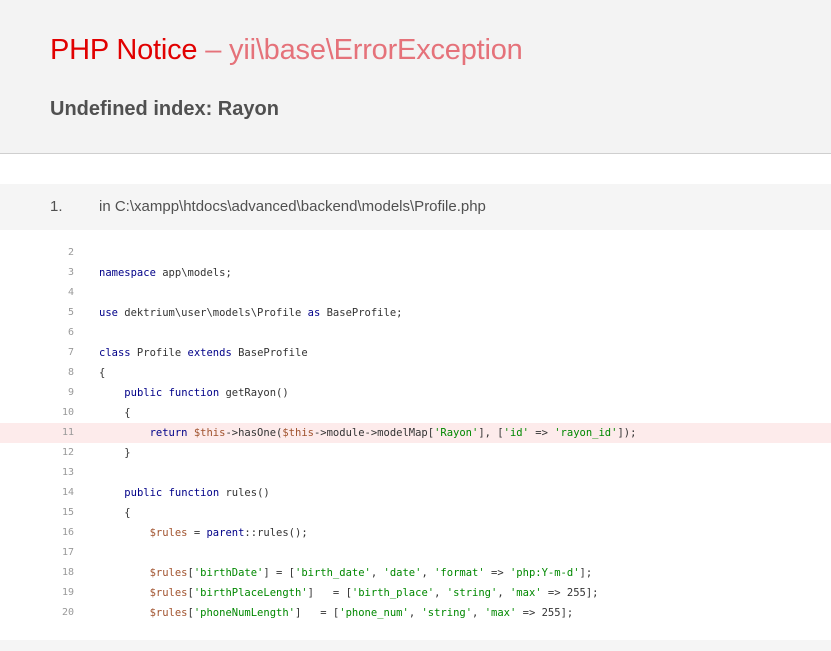 This screenshot has height=651, width=831. Describe the element at coordinates (67, 552) in the screenshot. I see `line-number: 17` at that location.